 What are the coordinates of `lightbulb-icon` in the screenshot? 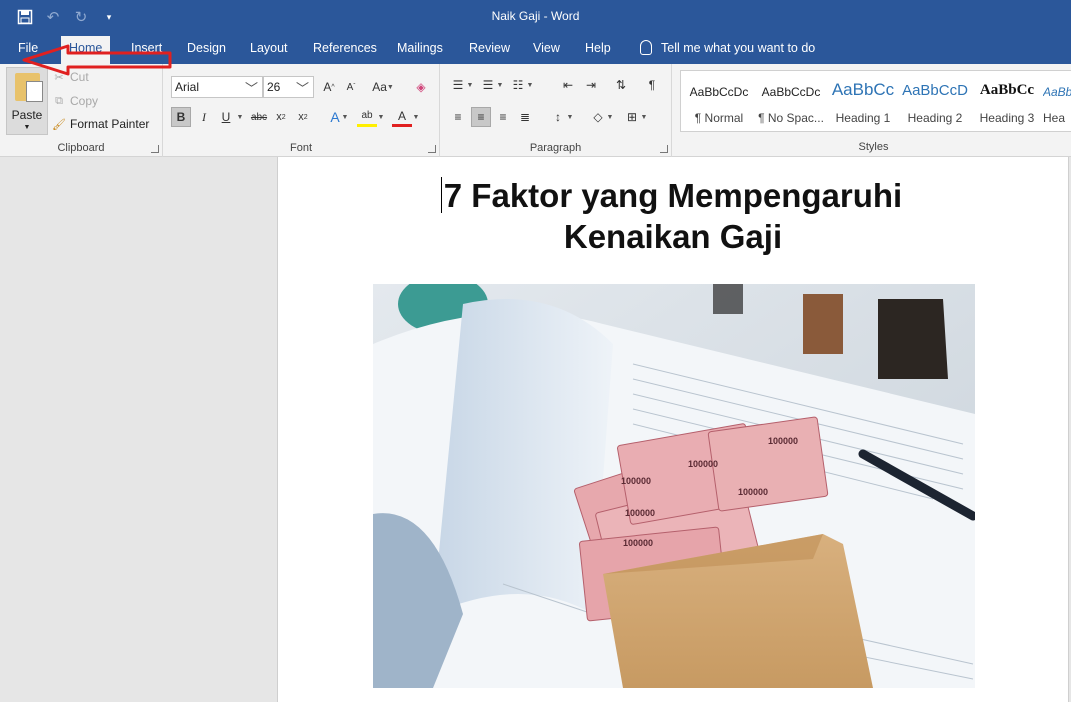 It's located at (646, 47).